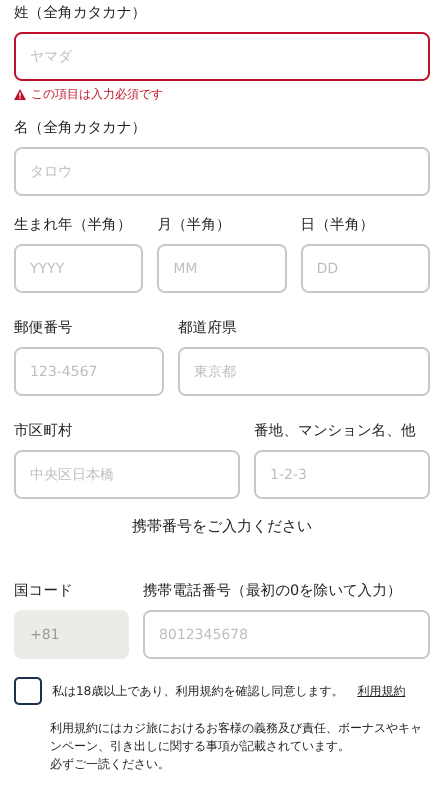 This screenshot has width=443, height=785. Describe the element at coordinates (381, 691) in the screenshot. I see `terms-link: 利用規約` at that location.